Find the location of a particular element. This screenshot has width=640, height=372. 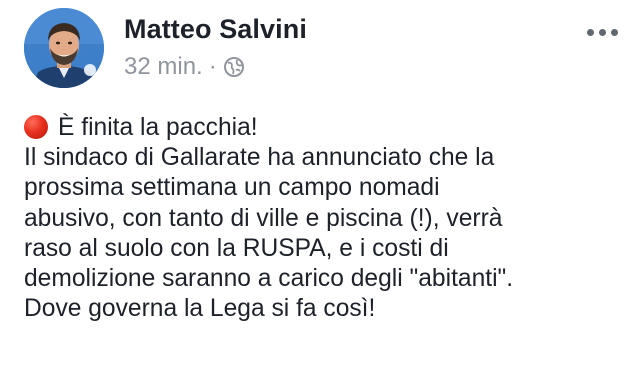

more-options-icon is located at coordinates (602, 32).